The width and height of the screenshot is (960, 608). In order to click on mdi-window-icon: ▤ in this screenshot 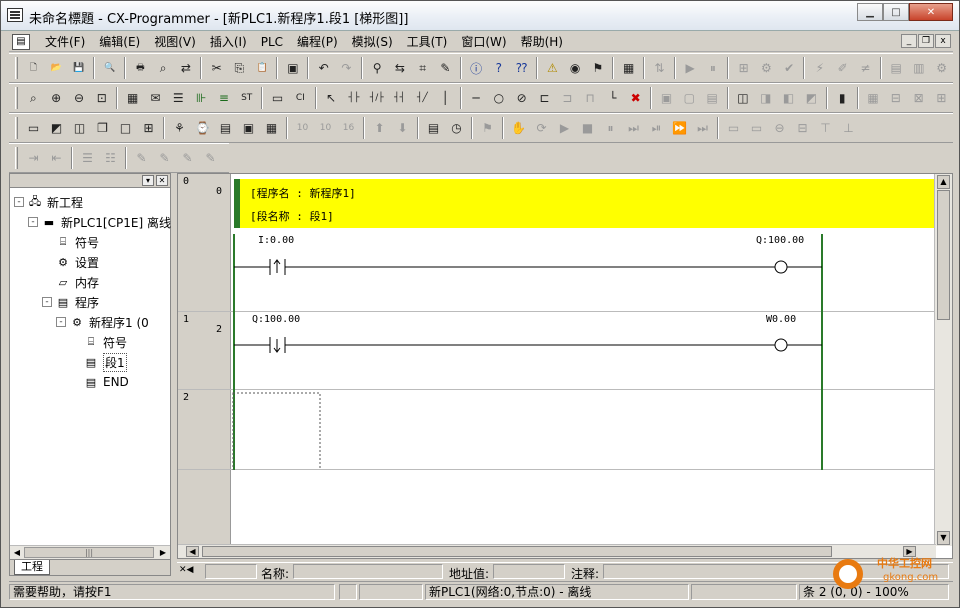, I will do `click(21, 41)`.